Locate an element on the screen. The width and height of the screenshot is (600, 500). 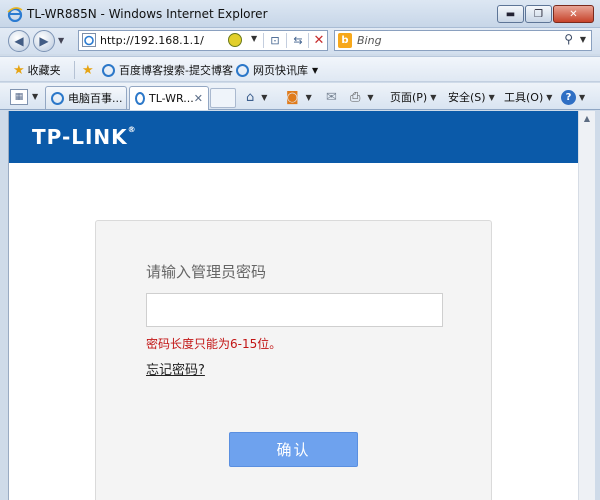
favorite-link-label: 网页快讯库 is located at coordinates (280, 70).